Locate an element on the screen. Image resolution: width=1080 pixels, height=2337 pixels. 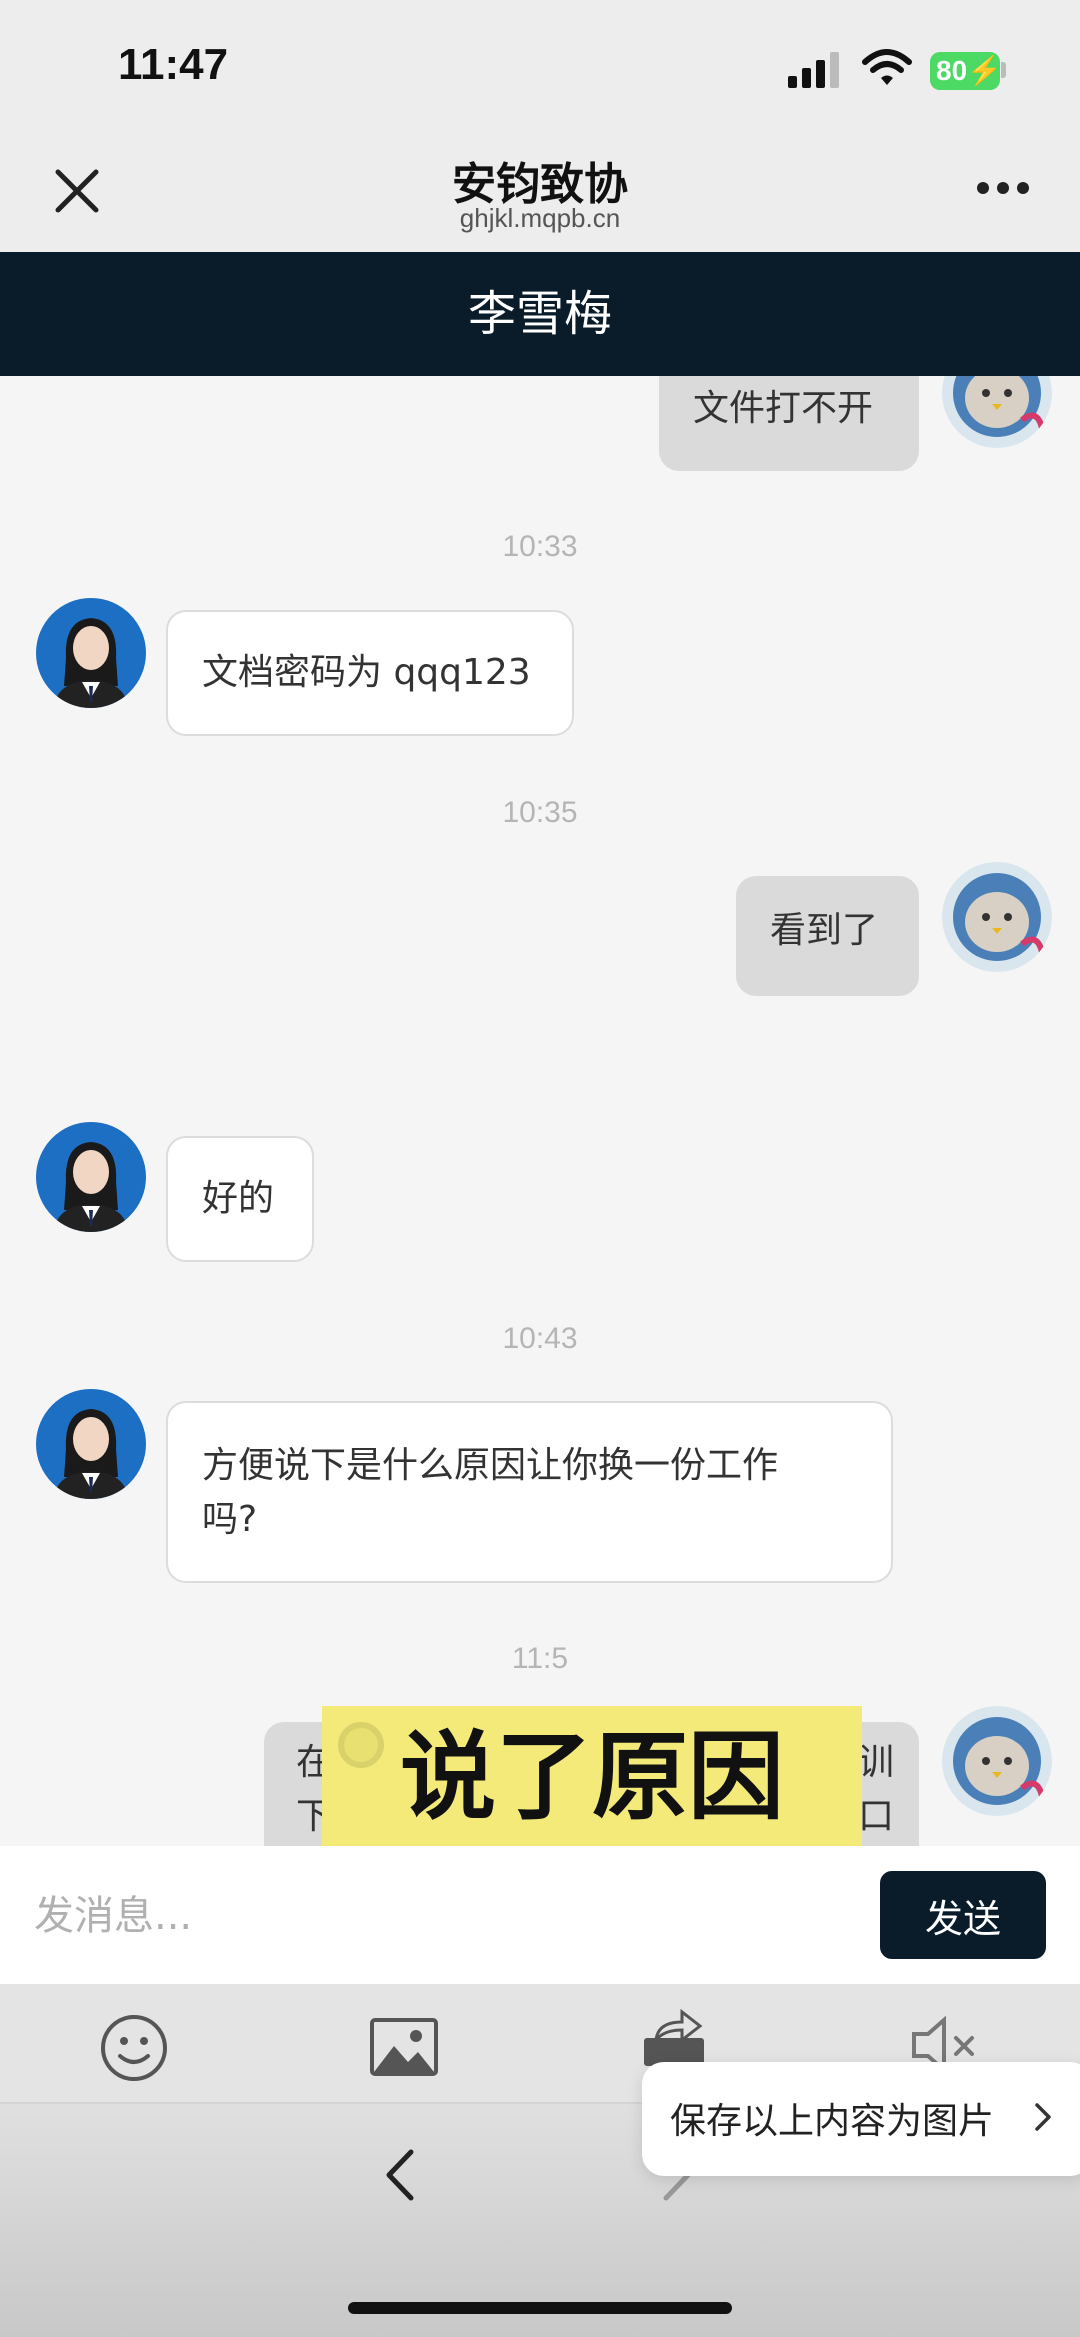
message-input is located at coordinates (444, 1916).